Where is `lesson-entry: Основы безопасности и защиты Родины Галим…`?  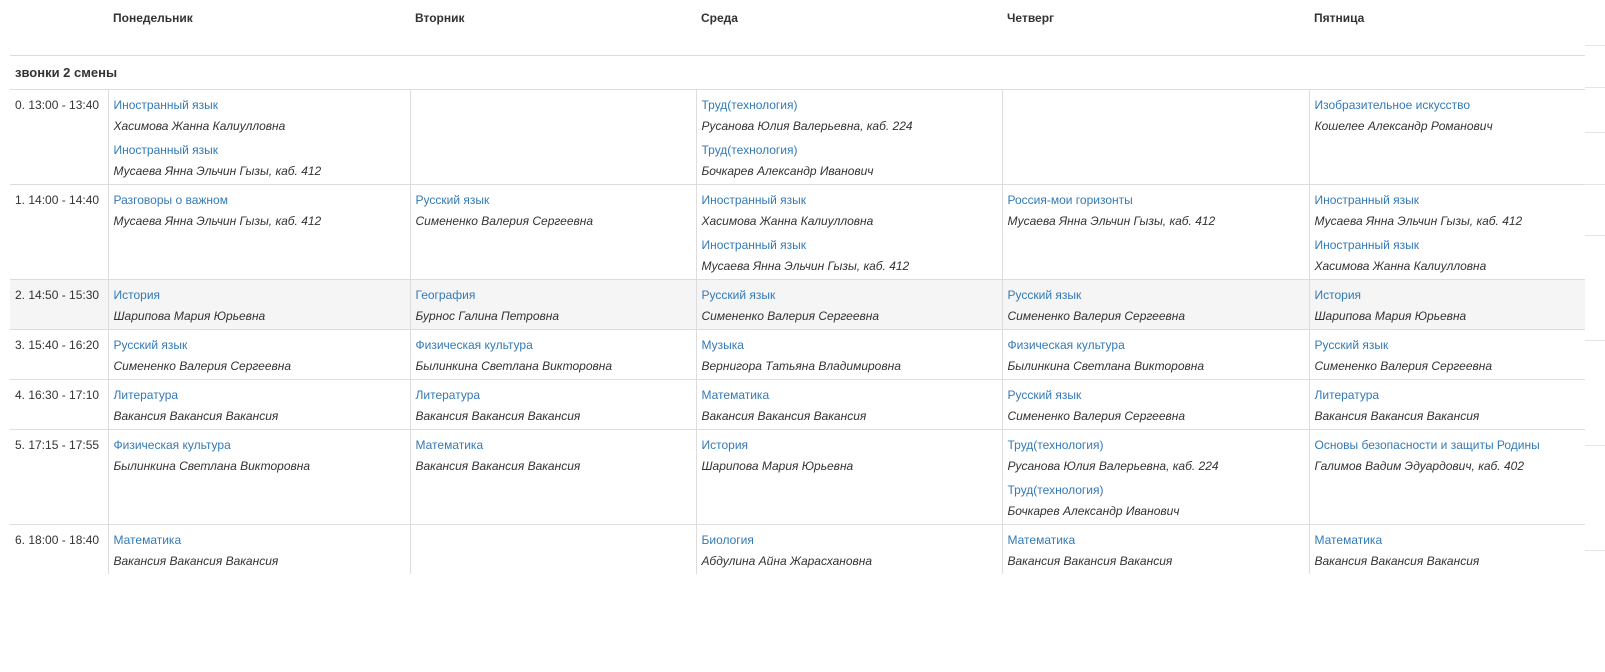
lesson-entry: Основы безопасности и защиты Родины Галим… is located at coordinates (1448, 455).